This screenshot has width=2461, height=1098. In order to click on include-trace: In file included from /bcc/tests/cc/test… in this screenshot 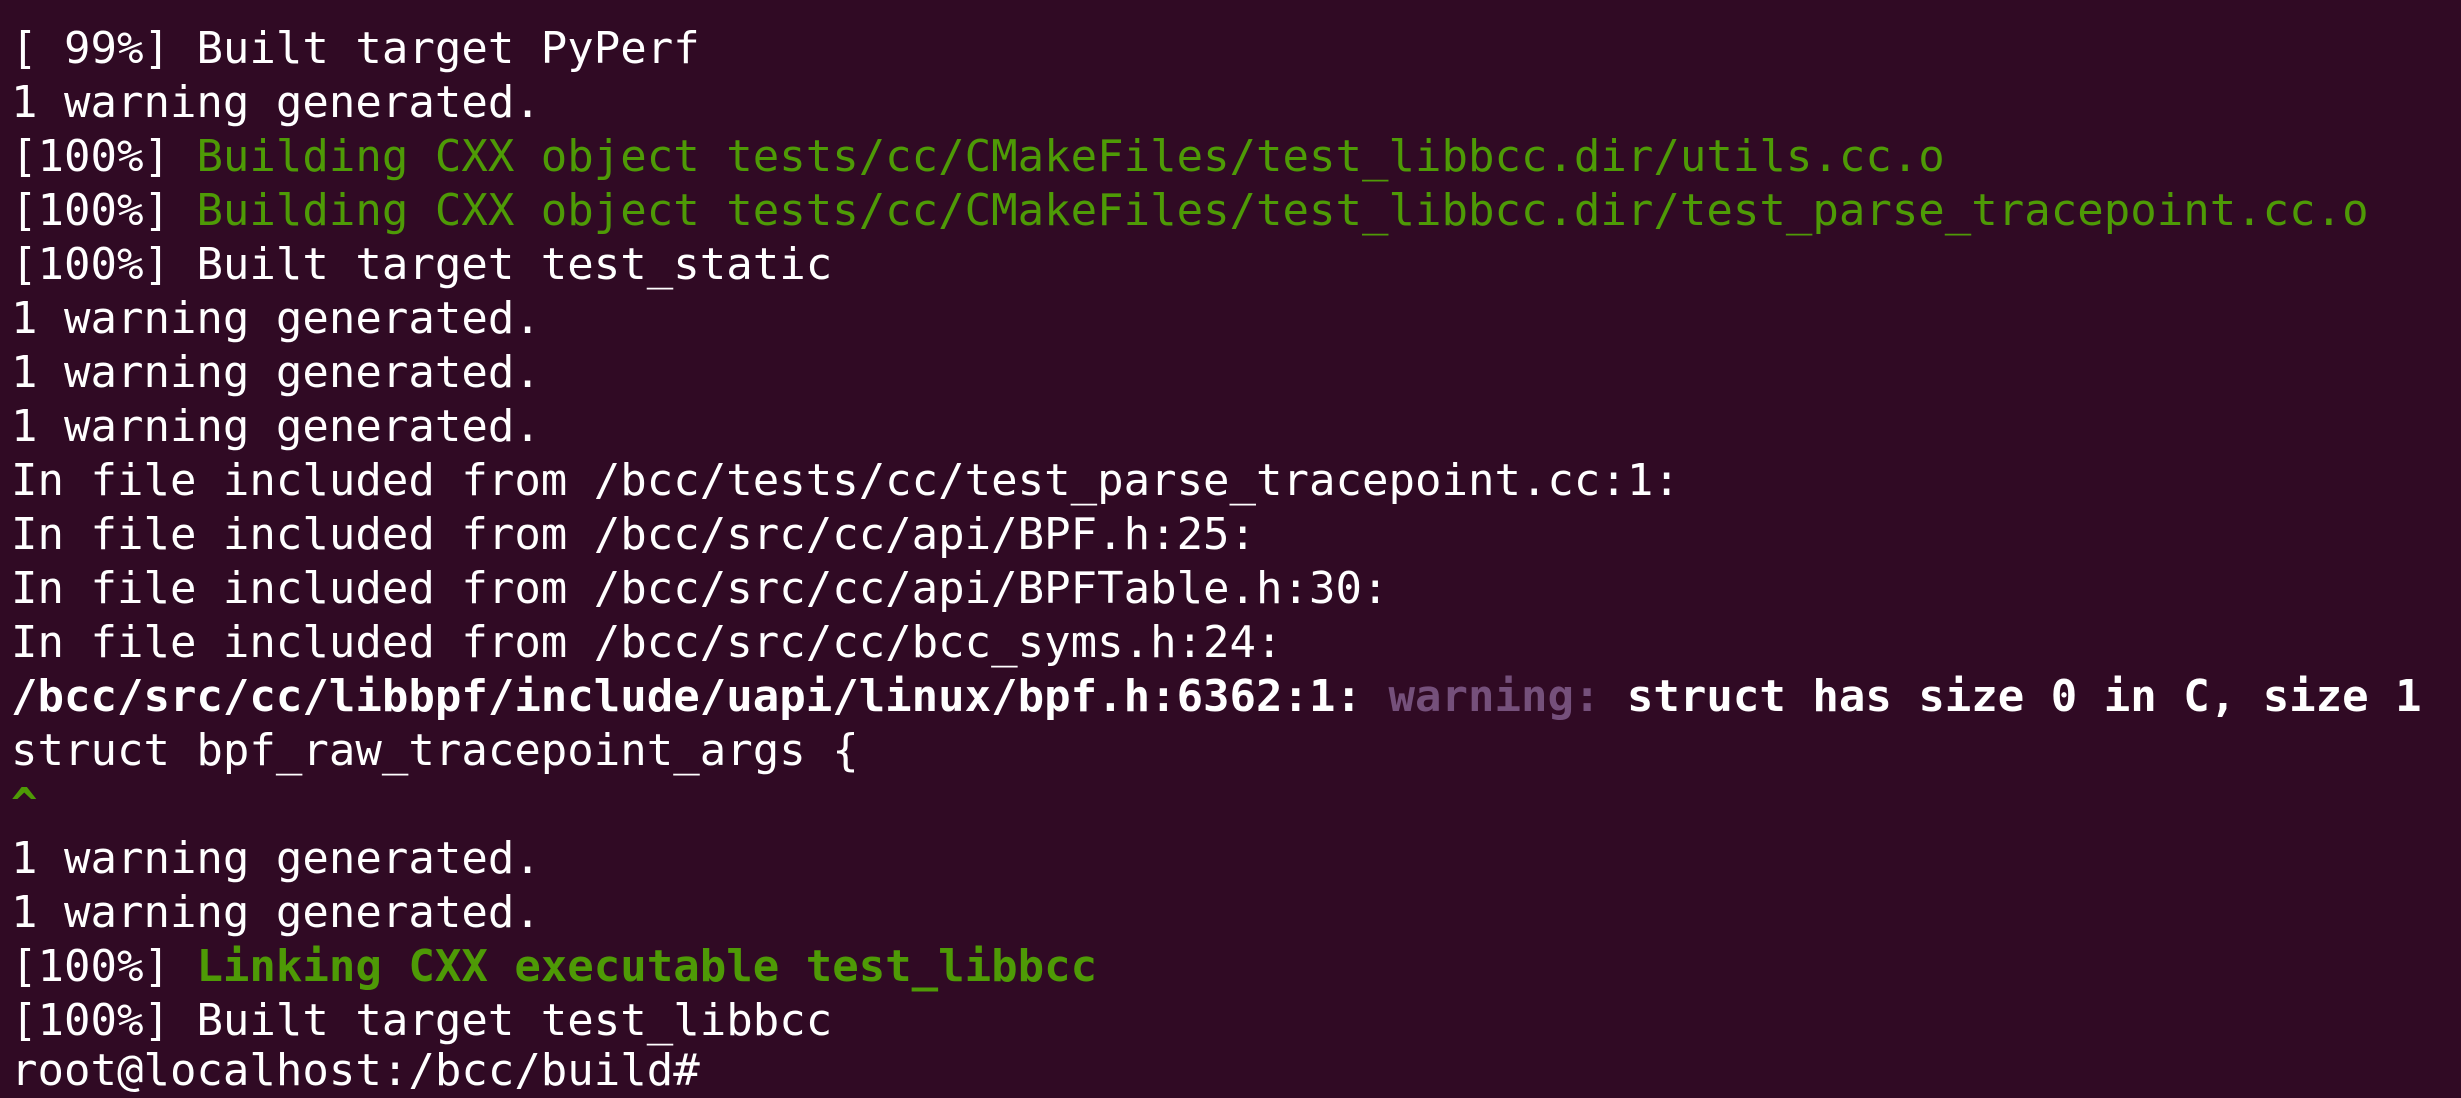, I will do `click(845, 480)`.